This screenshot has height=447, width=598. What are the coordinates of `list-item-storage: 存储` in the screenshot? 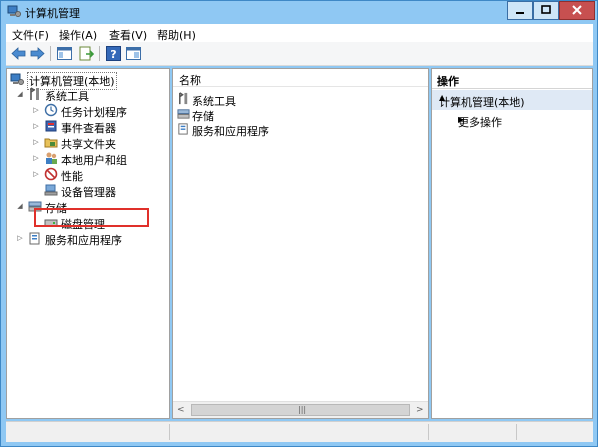 It's located at (297, 115).